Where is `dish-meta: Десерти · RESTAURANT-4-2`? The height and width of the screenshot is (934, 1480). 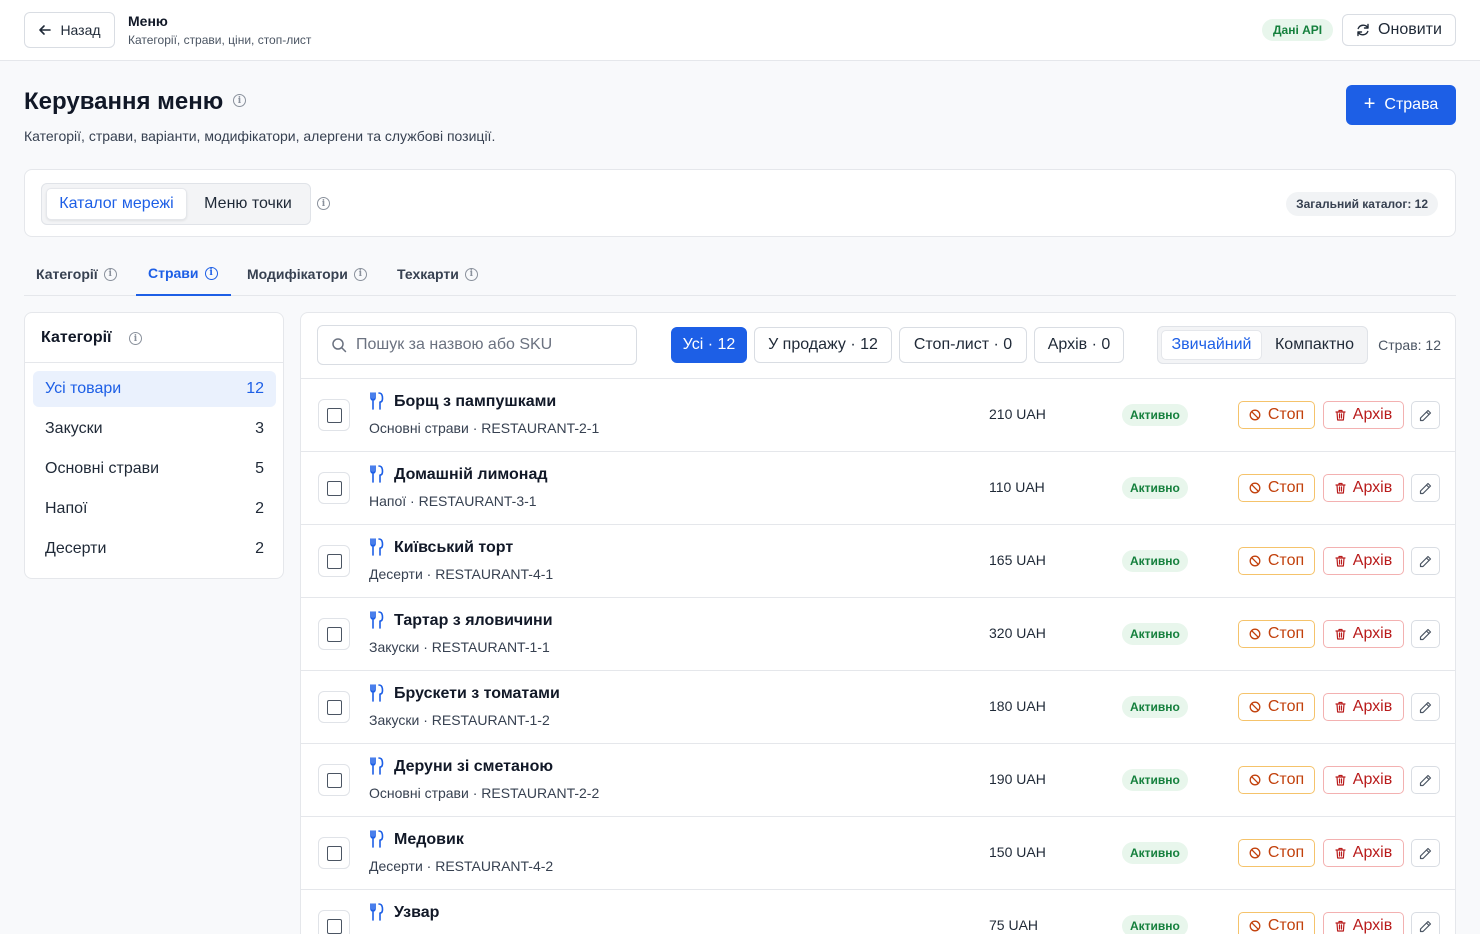 dish-meta: Десерти · RESTAURANT-4-2 is located at coordinates (461, 866).